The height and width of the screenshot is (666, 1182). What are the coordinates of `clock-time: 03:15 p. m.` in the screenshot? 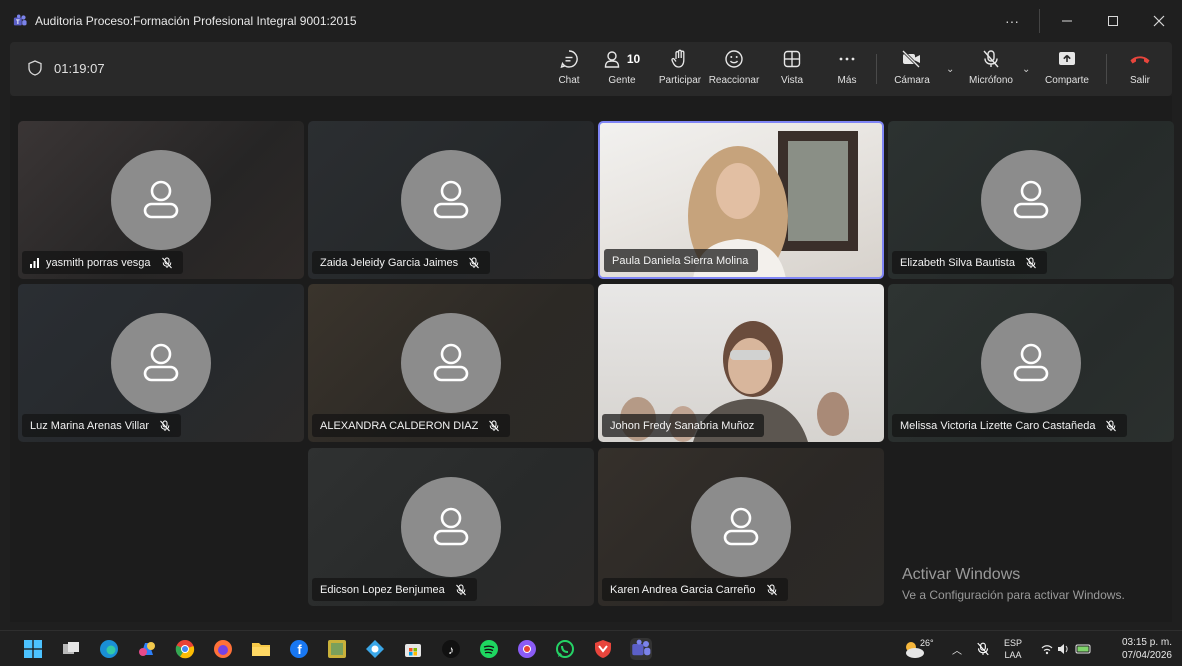 It's located at (1146, 642).